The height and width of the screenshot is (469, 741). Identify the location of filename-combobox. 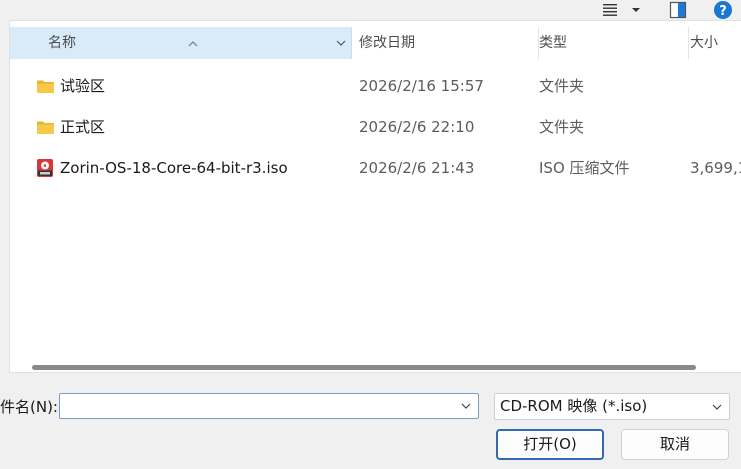
(269, 406).